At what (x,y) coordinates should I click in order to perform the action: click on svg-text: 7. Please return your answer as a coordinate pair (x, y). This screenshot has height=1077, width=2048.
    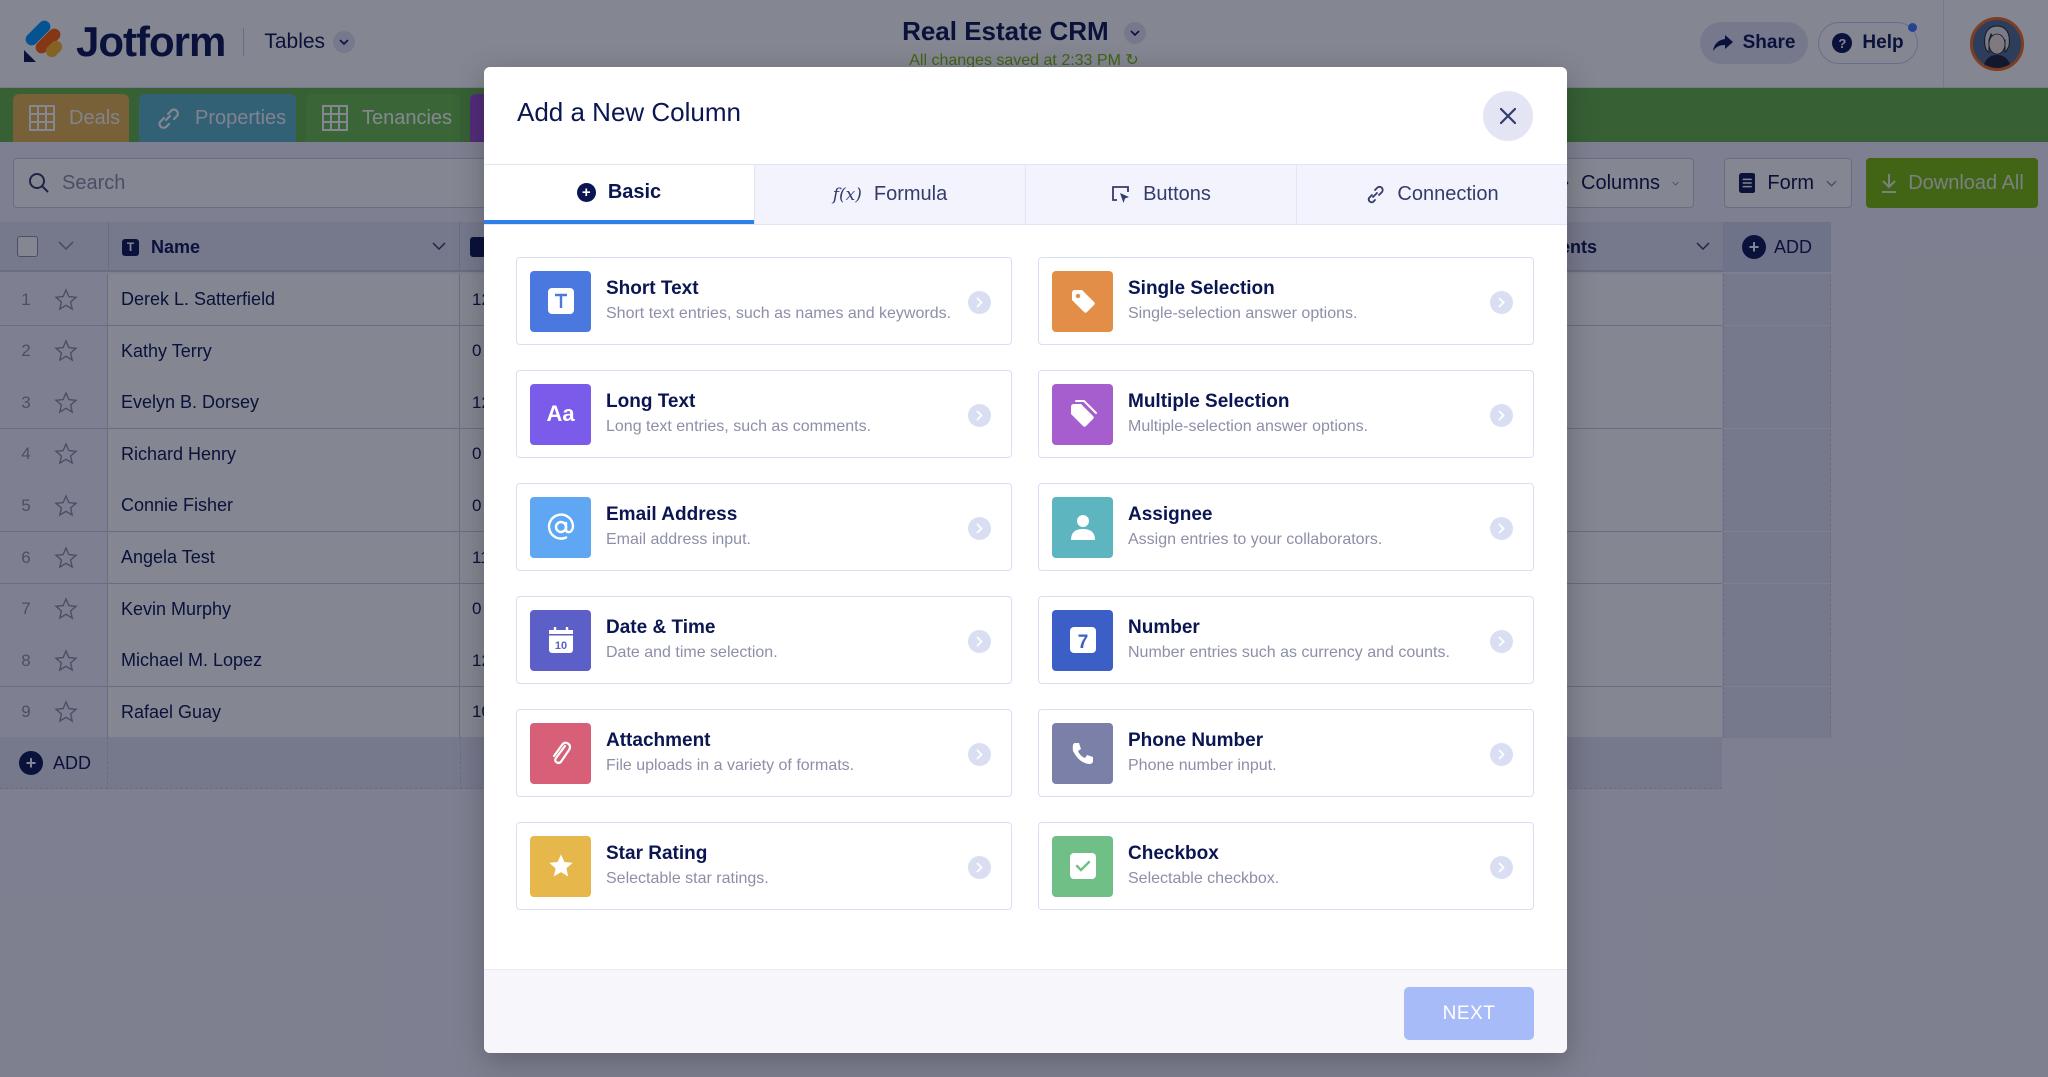
    Looking at the image, I should click on (1082, 642).